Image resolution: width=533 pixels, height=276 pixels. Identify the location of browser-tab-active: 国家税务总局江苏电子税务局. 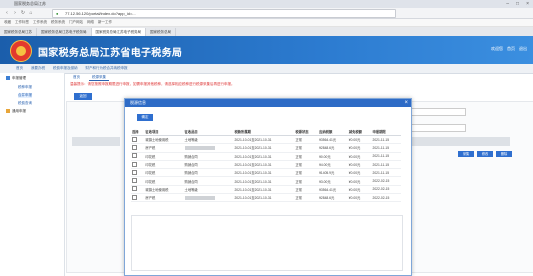
(118, 32).